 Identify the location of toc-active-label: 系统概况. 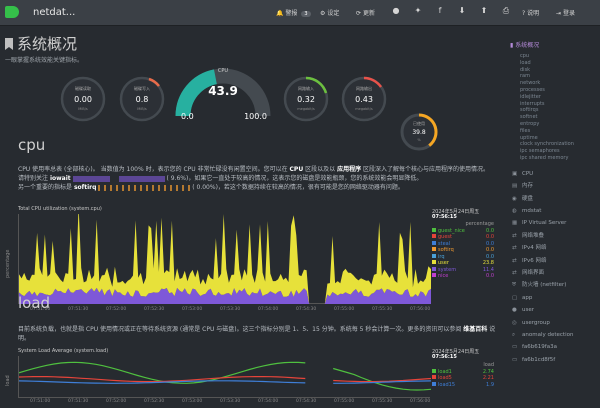
(527, 45).